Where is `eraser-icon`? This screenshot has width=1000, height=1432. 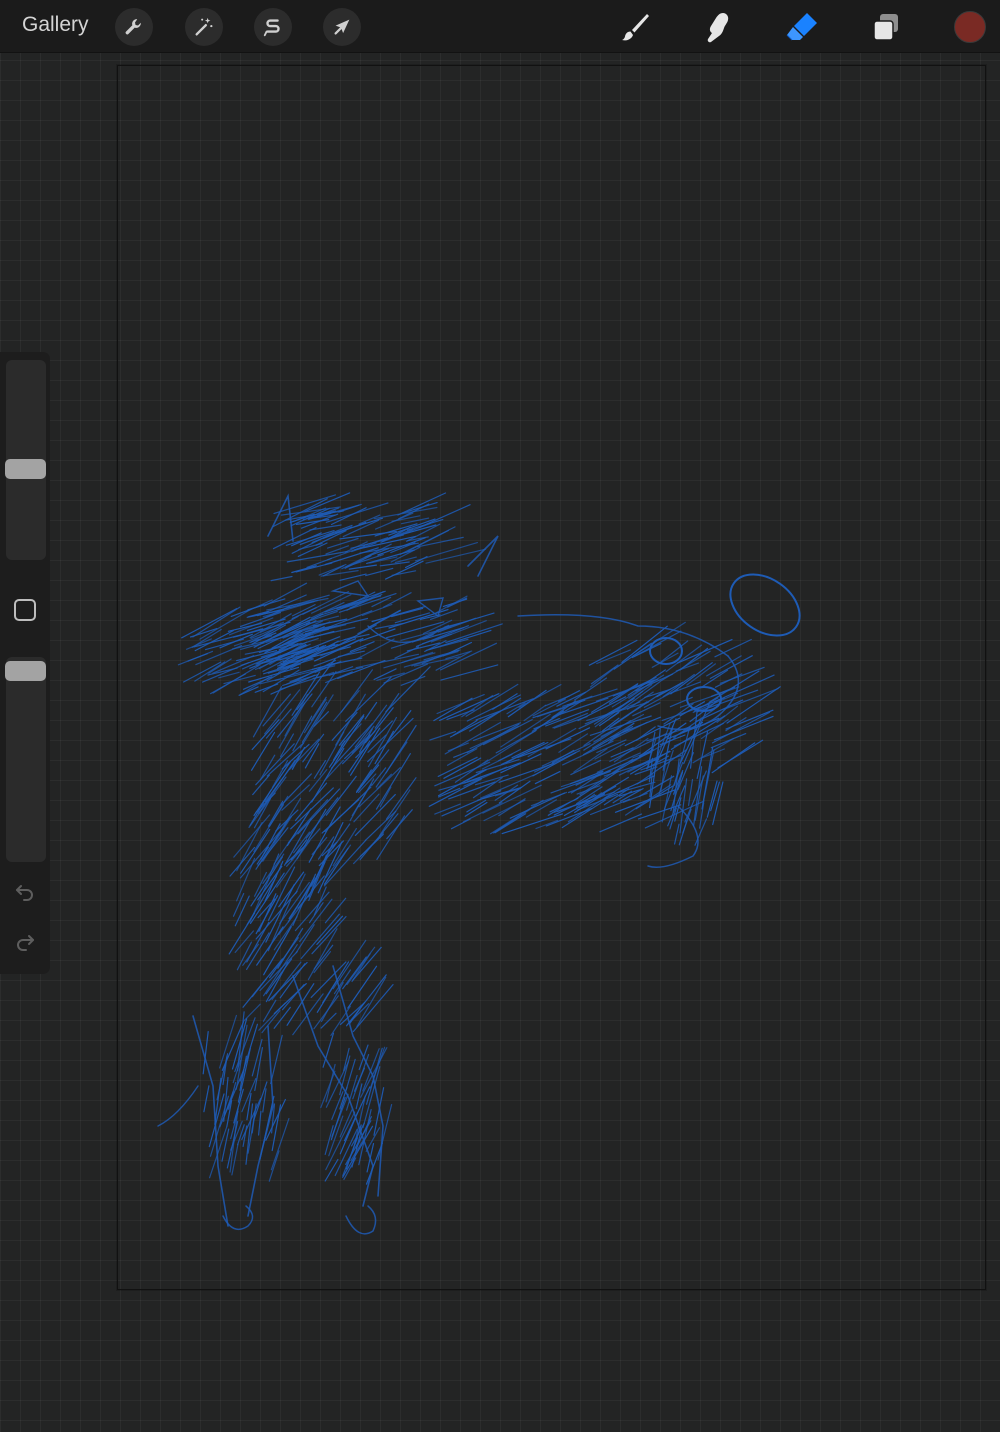 eraser-icon is located at coordinates (801, 27).